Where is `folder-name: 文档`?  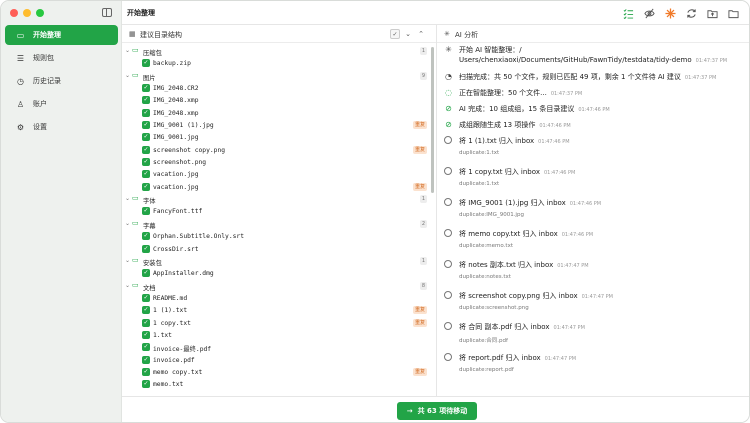 folder-name: 文档 is located at coordinates (149, 288).